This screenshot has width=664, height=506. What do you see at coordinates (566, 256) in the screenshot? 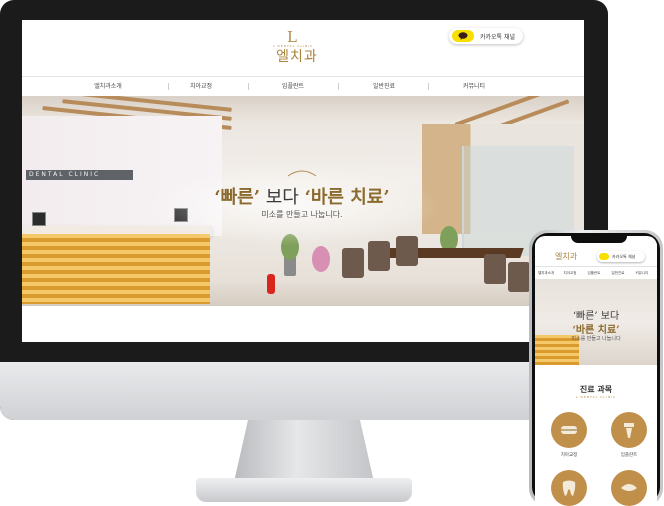
I see `mobile-logo: 엘치과` at bounding box center [566, 256].